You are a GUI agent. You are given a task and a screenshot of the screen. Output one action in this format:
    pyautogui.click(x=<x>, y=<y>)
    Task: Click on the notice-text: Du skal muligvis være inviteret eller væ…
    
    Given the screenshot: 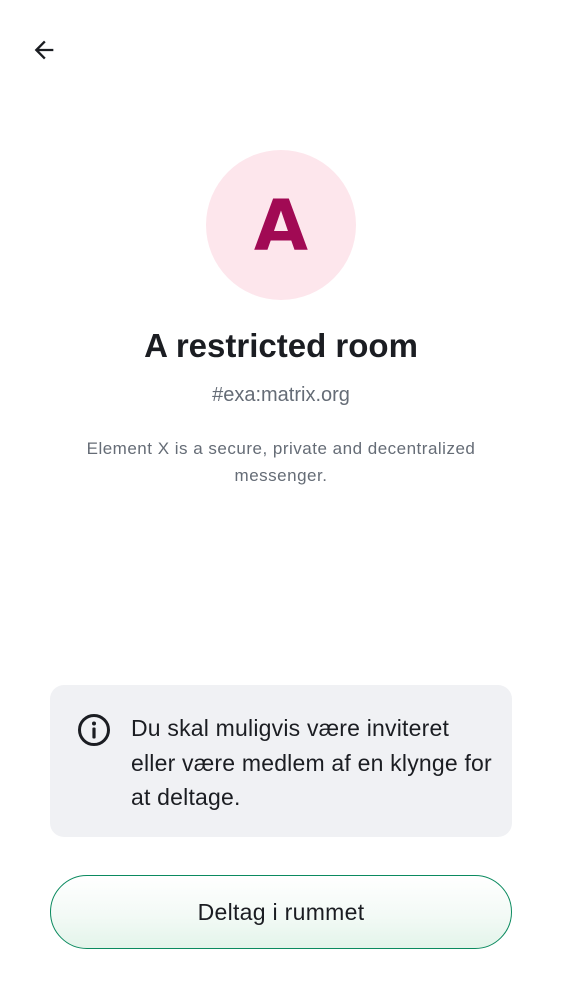 What is the action you would take?
    pyautogui.click(x=311, y=762)
    